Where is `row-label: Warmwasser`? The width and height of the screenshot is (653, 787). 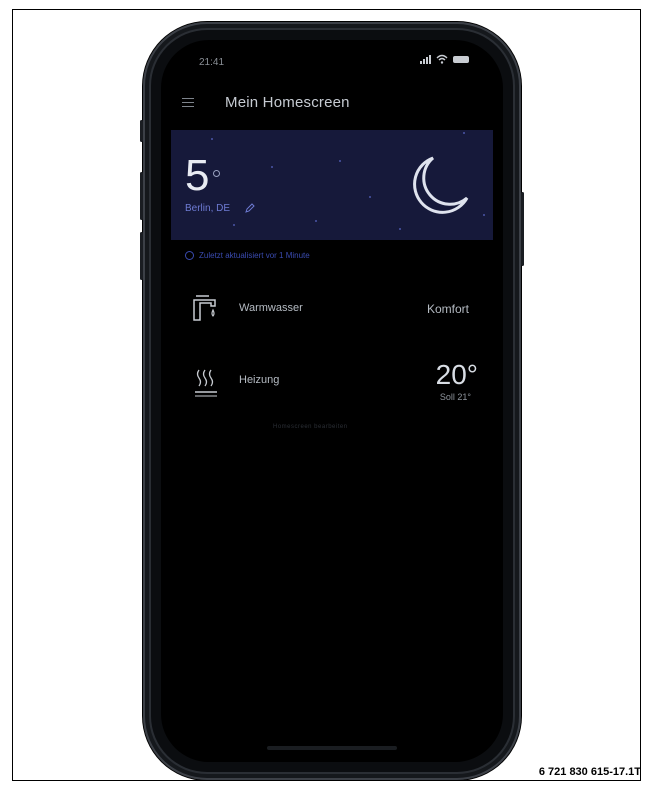 row-label: Warmwasser is located at coordinates (271, 308).